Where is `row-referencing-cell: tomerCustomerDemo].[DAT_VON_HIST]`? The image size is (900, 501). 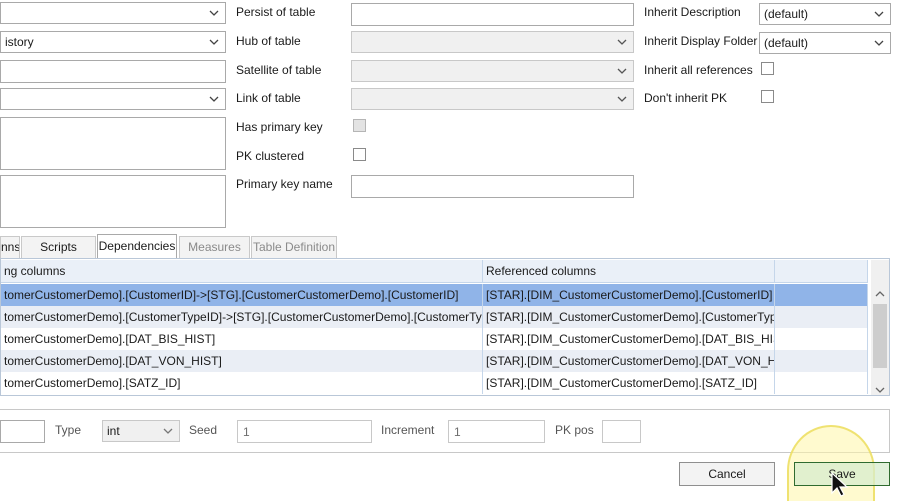 row-referencing-cell: tomerCustomerDemo].[DAT_VON_HIST] is located at coordinates (242, 361).